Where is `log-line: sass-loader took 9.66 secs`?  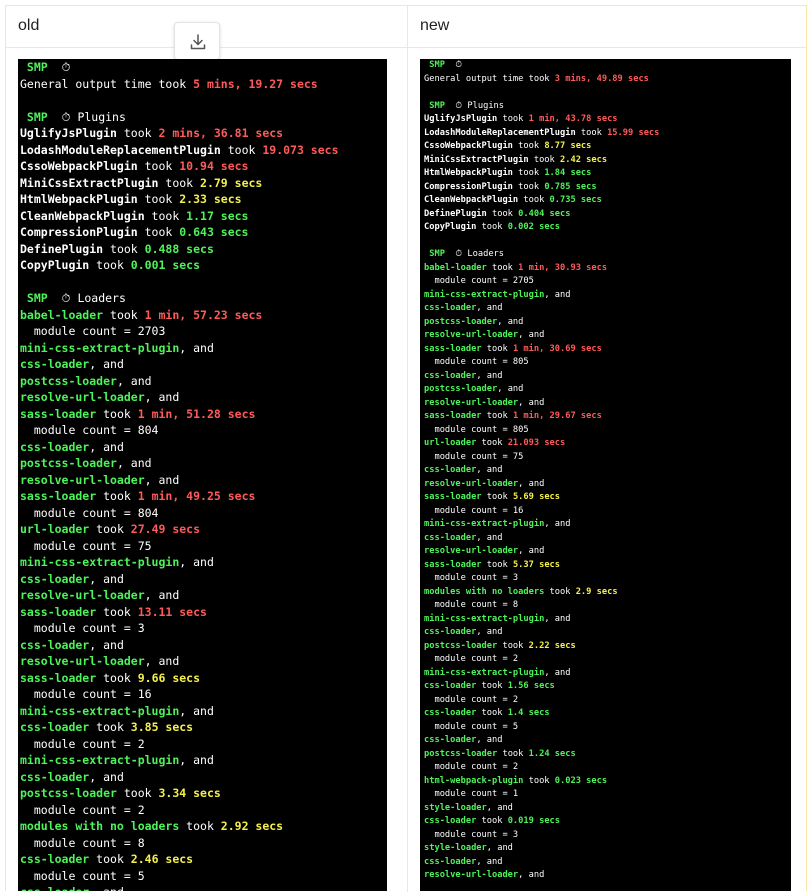 log-line: sass-loader took 9.66 secs is located at coordinates (203, 678).